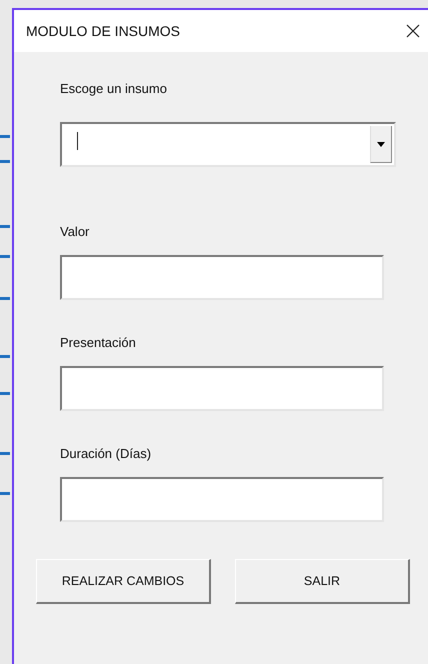  I want to click on field-label: Escoge un insumo, so click(113, 89).